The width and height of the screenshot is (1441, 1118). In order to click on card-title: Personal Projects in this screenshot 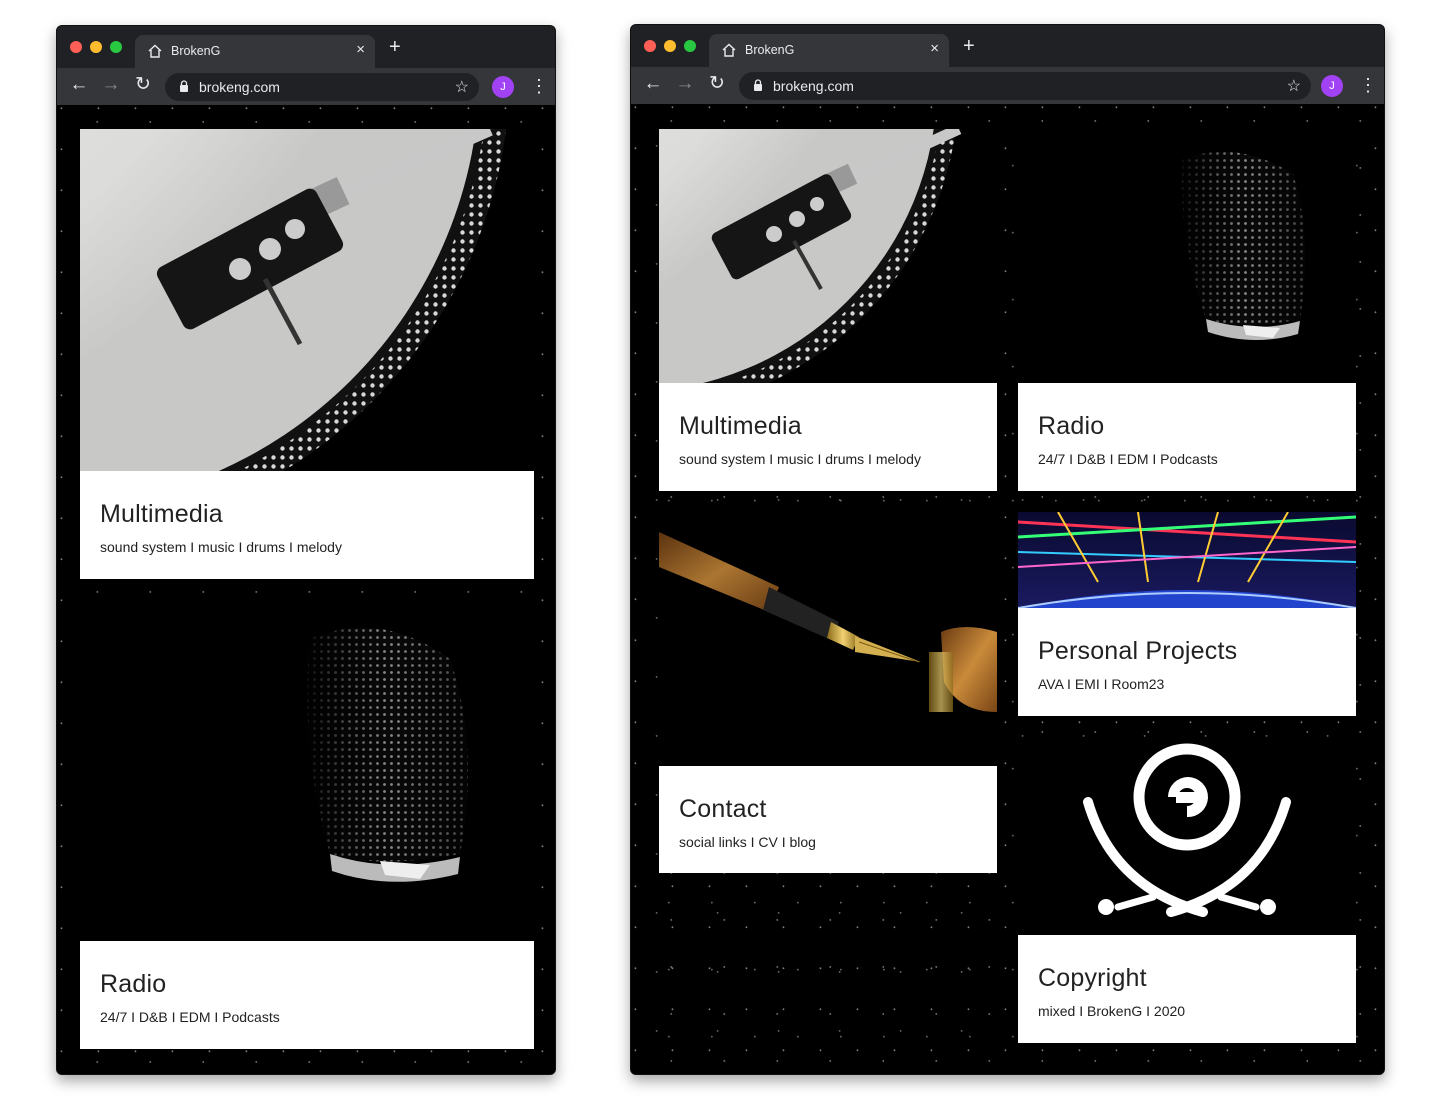, I will do `click(1138, 651)`.